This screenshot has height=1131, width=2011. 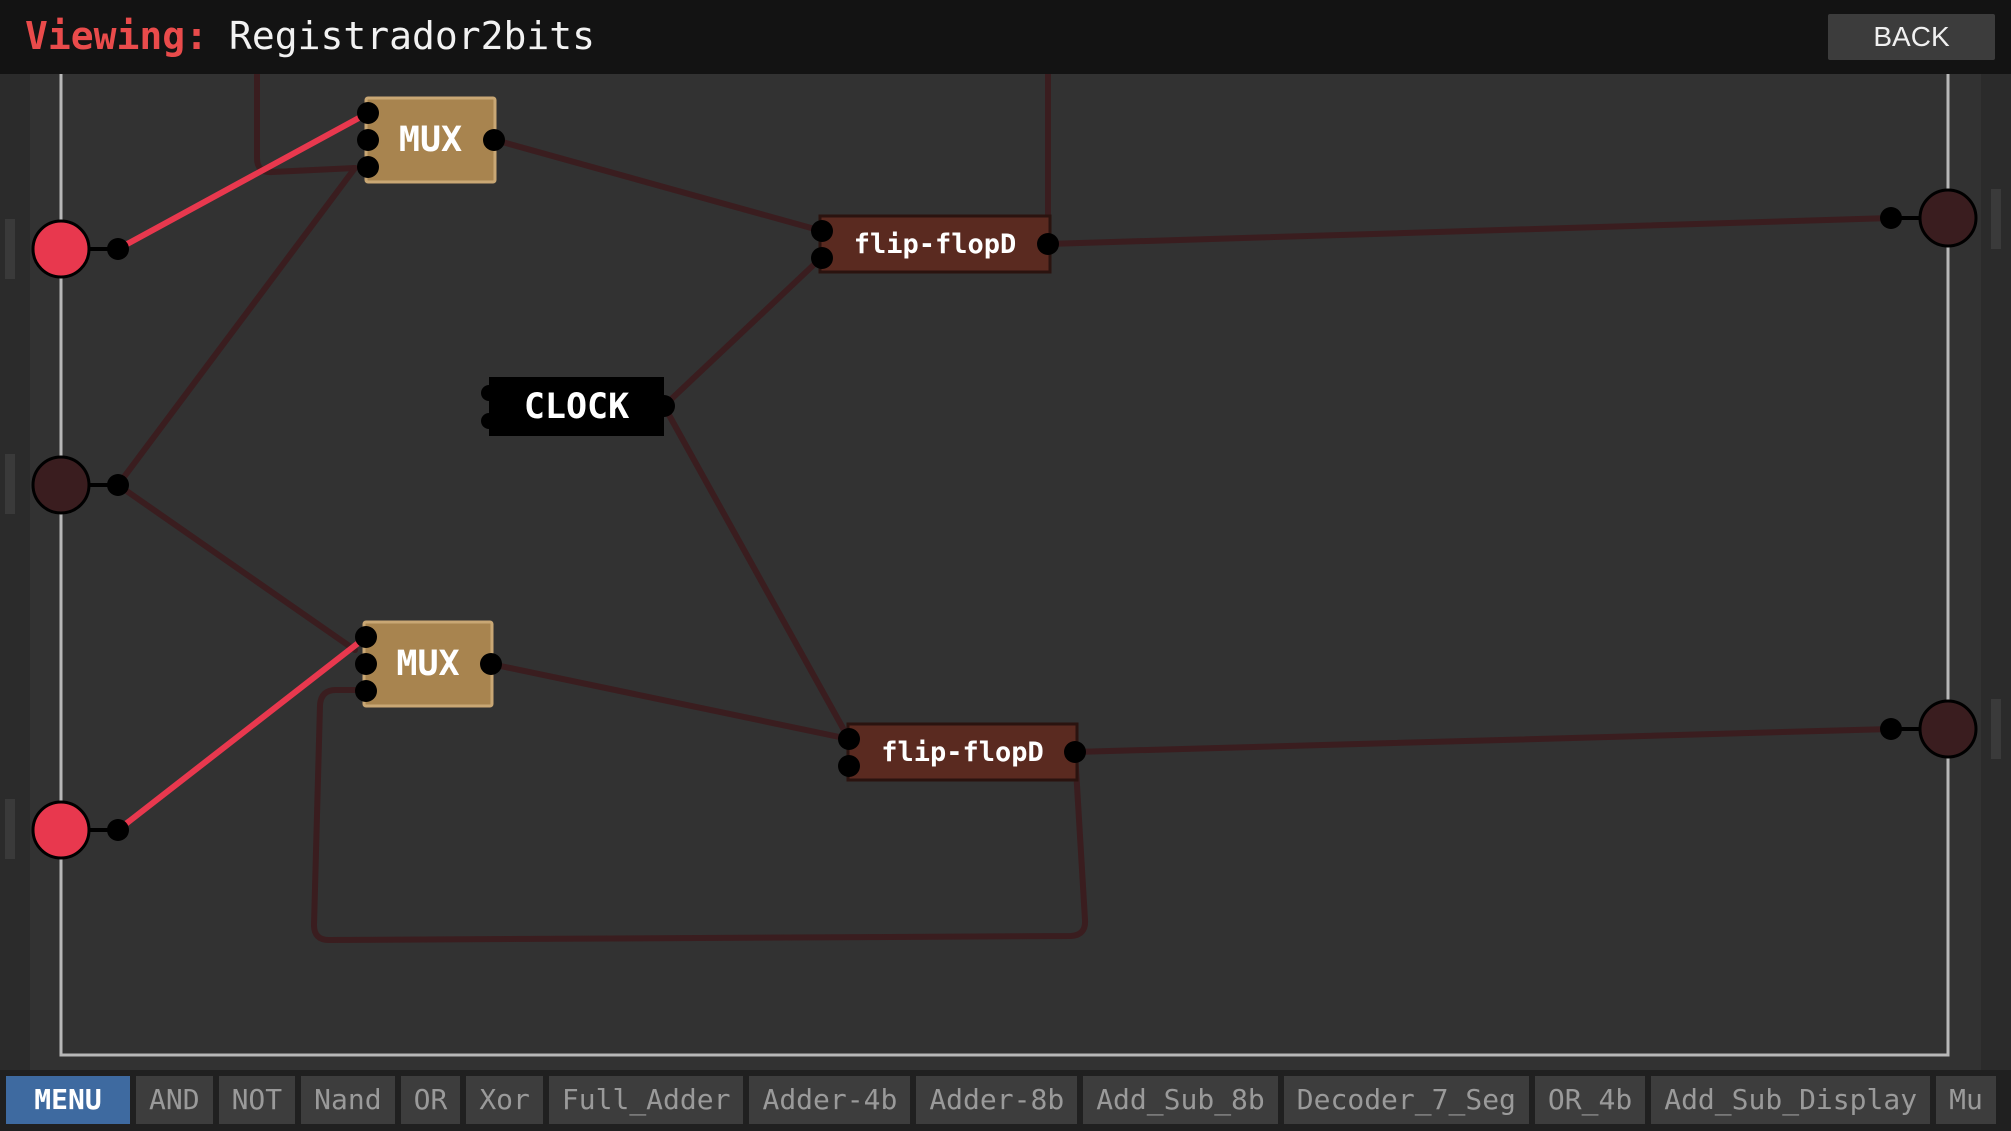 What do you see at coordinates (348, 1100) in the screenshot?
I see `toolbar-item-nand: Nand` at bounding box center [348, 1100].